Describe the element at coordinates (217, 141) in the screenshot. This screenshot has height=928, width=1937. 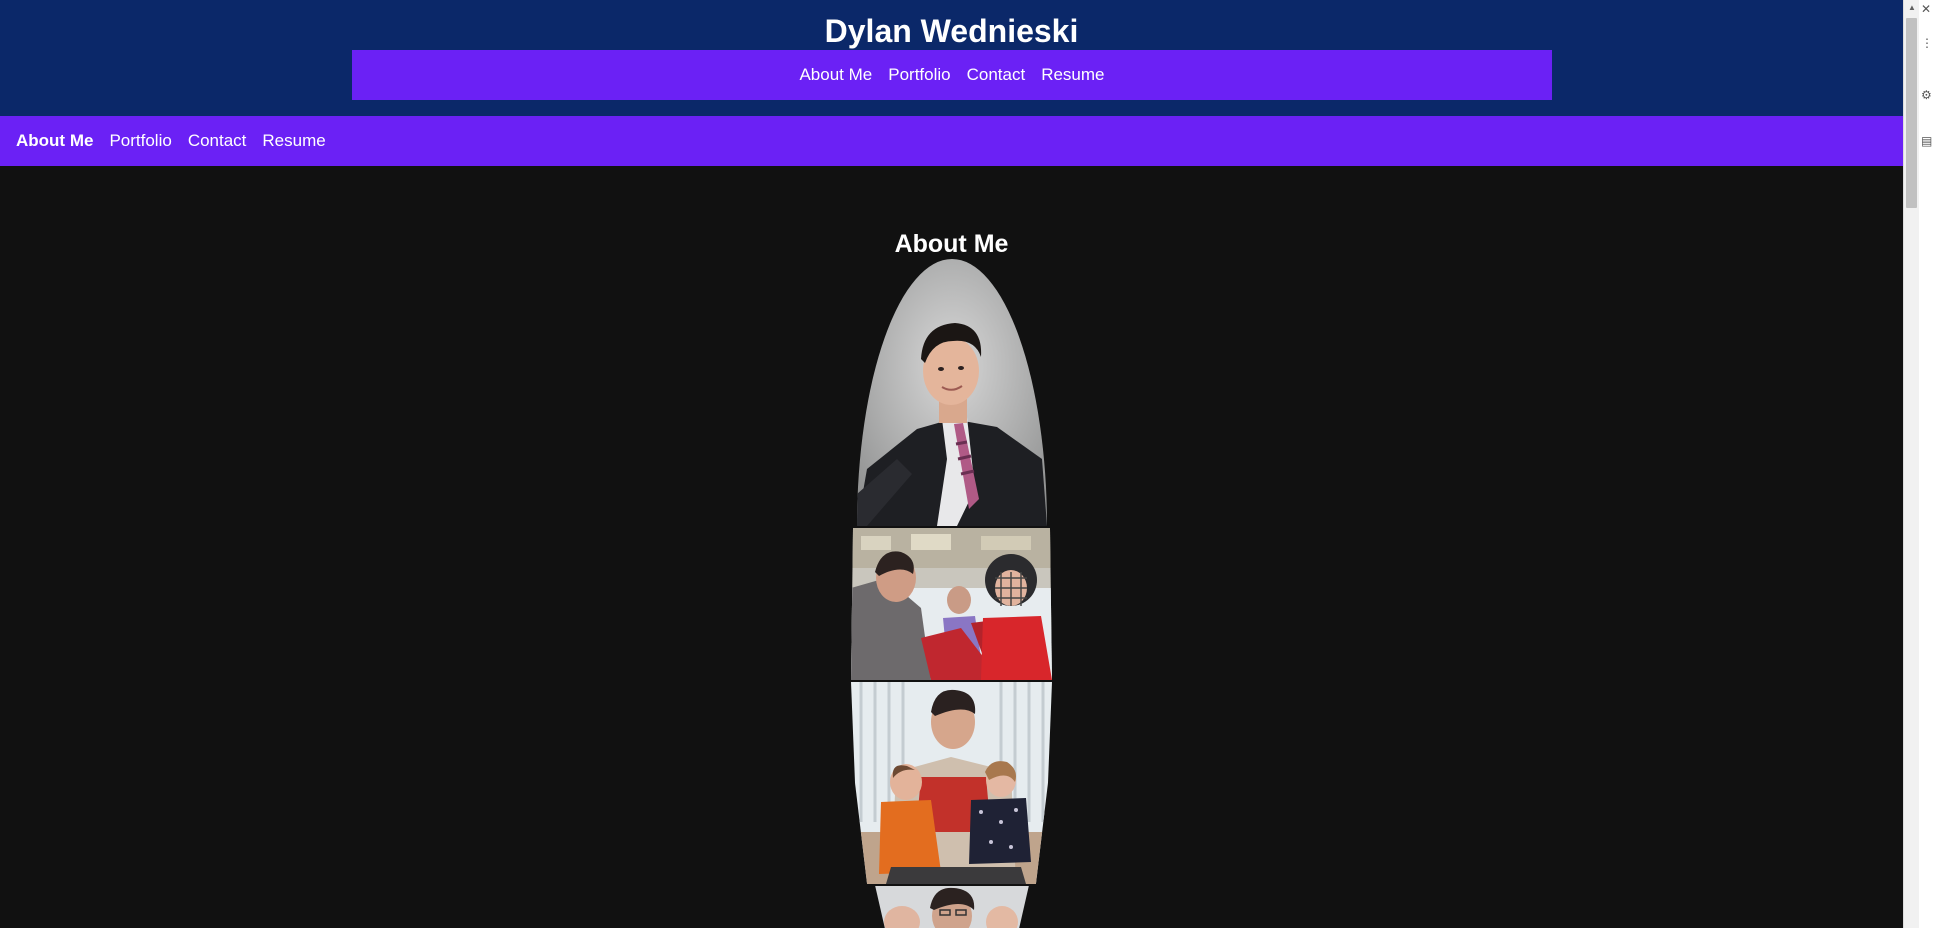
I see `section-nav-contact: Contact` at that location.